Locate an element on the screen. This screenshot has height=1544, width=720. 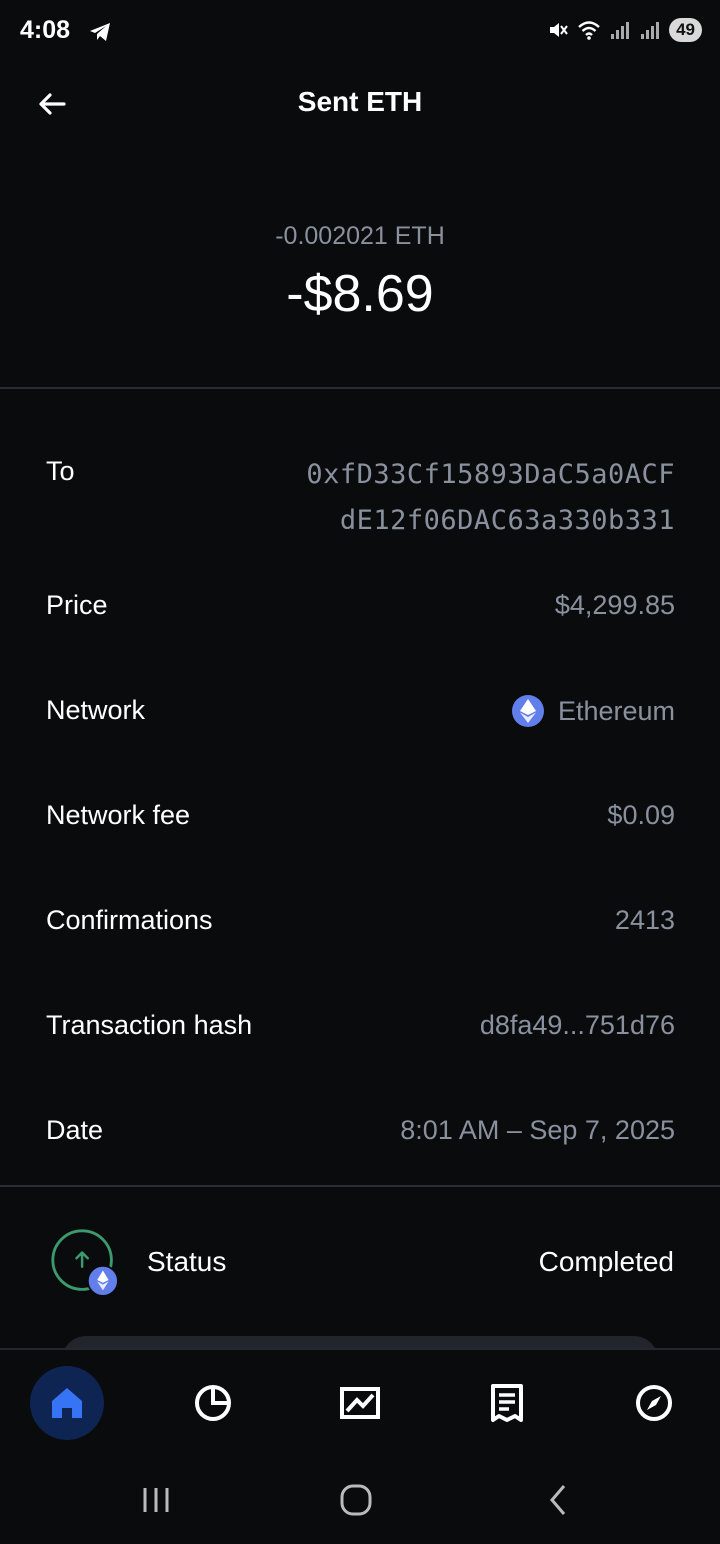
nav-explore is located at coordinates (654, 1403).